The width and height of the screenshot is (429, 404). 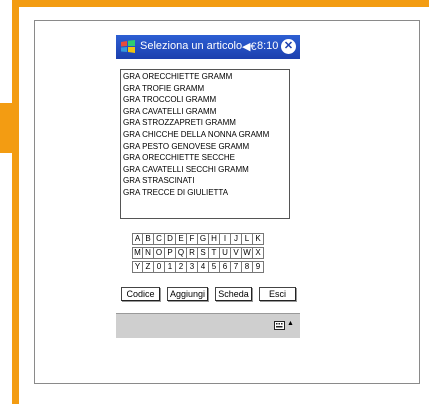 I want to click on key-button: 0, so click(x=159, y=267).